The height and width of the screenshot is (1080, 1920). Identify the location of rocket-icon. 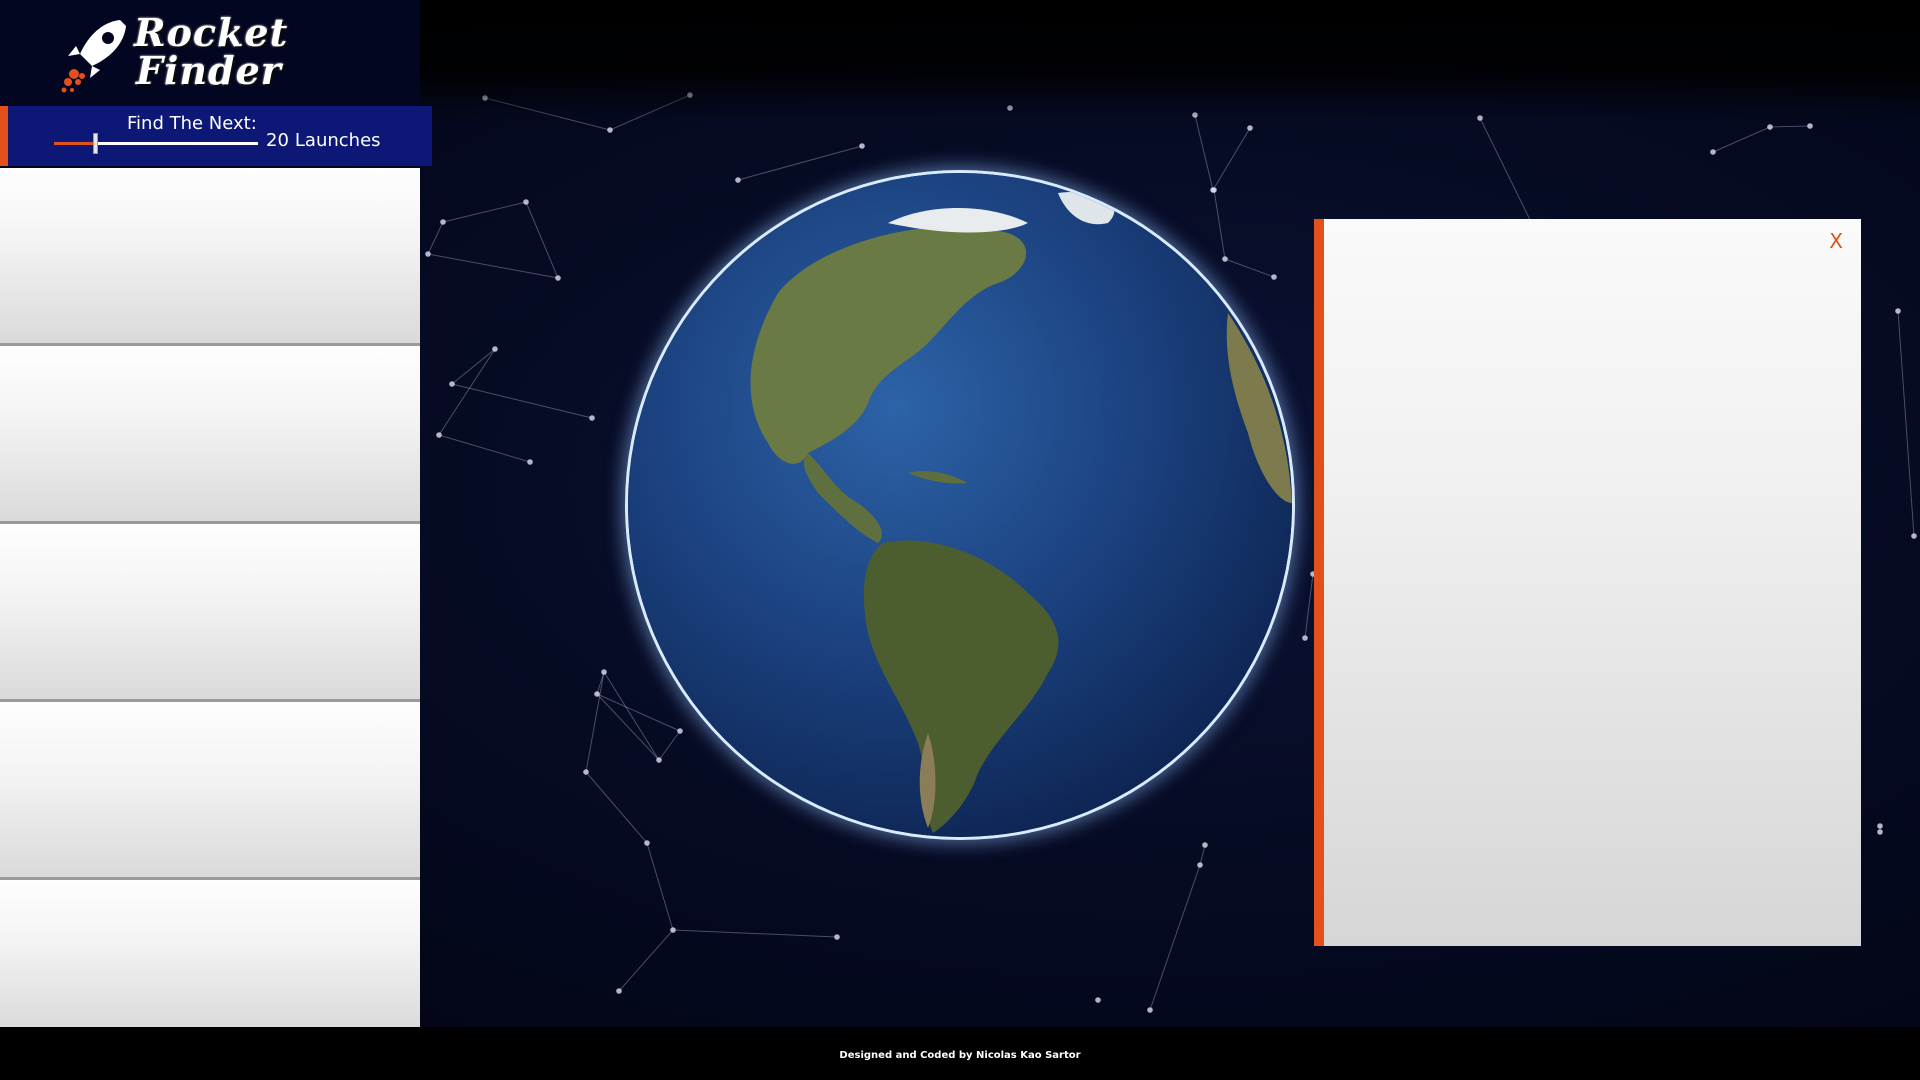
(93, 56).